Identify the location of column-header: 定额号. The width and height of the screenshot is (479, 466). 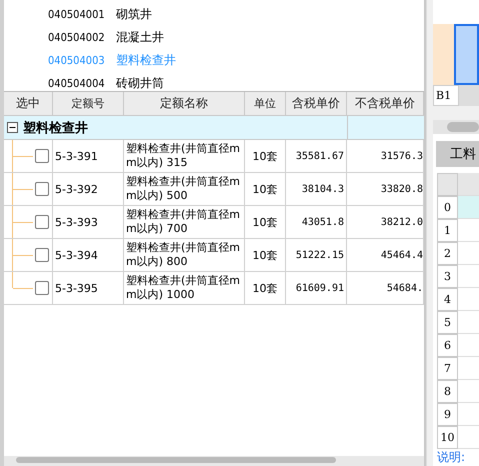
(88, 103).